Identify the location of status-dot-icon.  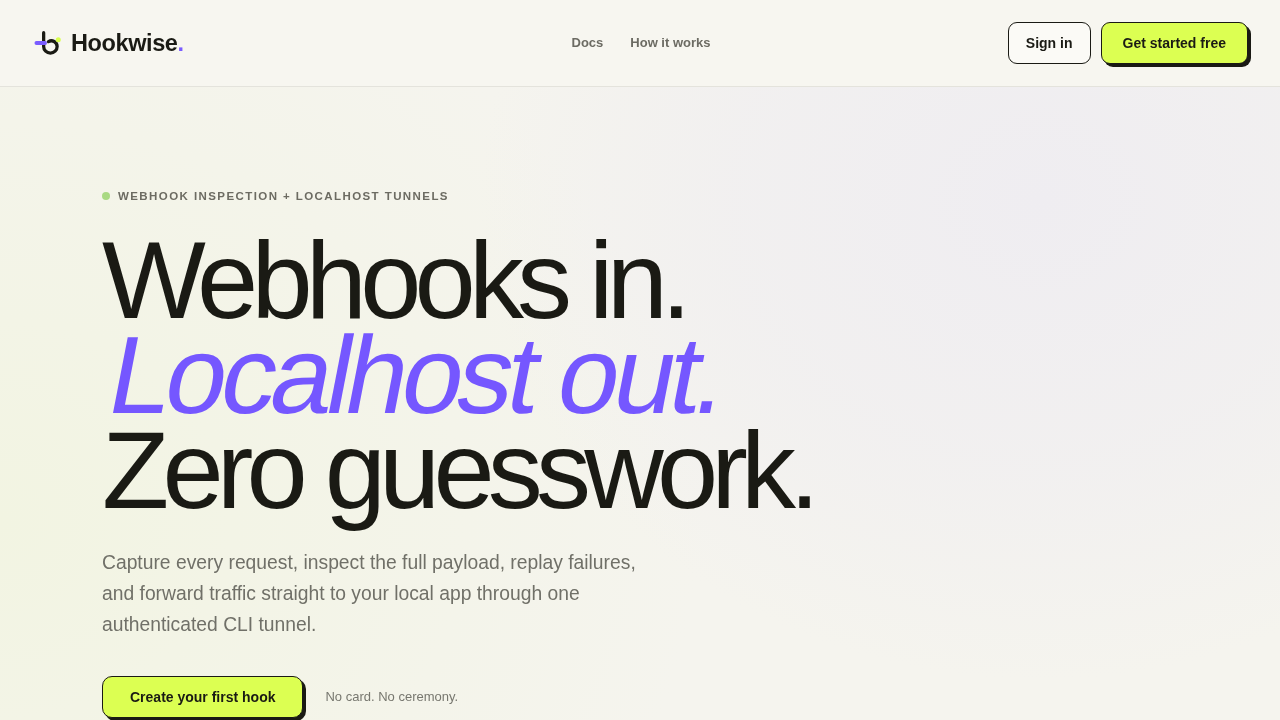
(106, 196).